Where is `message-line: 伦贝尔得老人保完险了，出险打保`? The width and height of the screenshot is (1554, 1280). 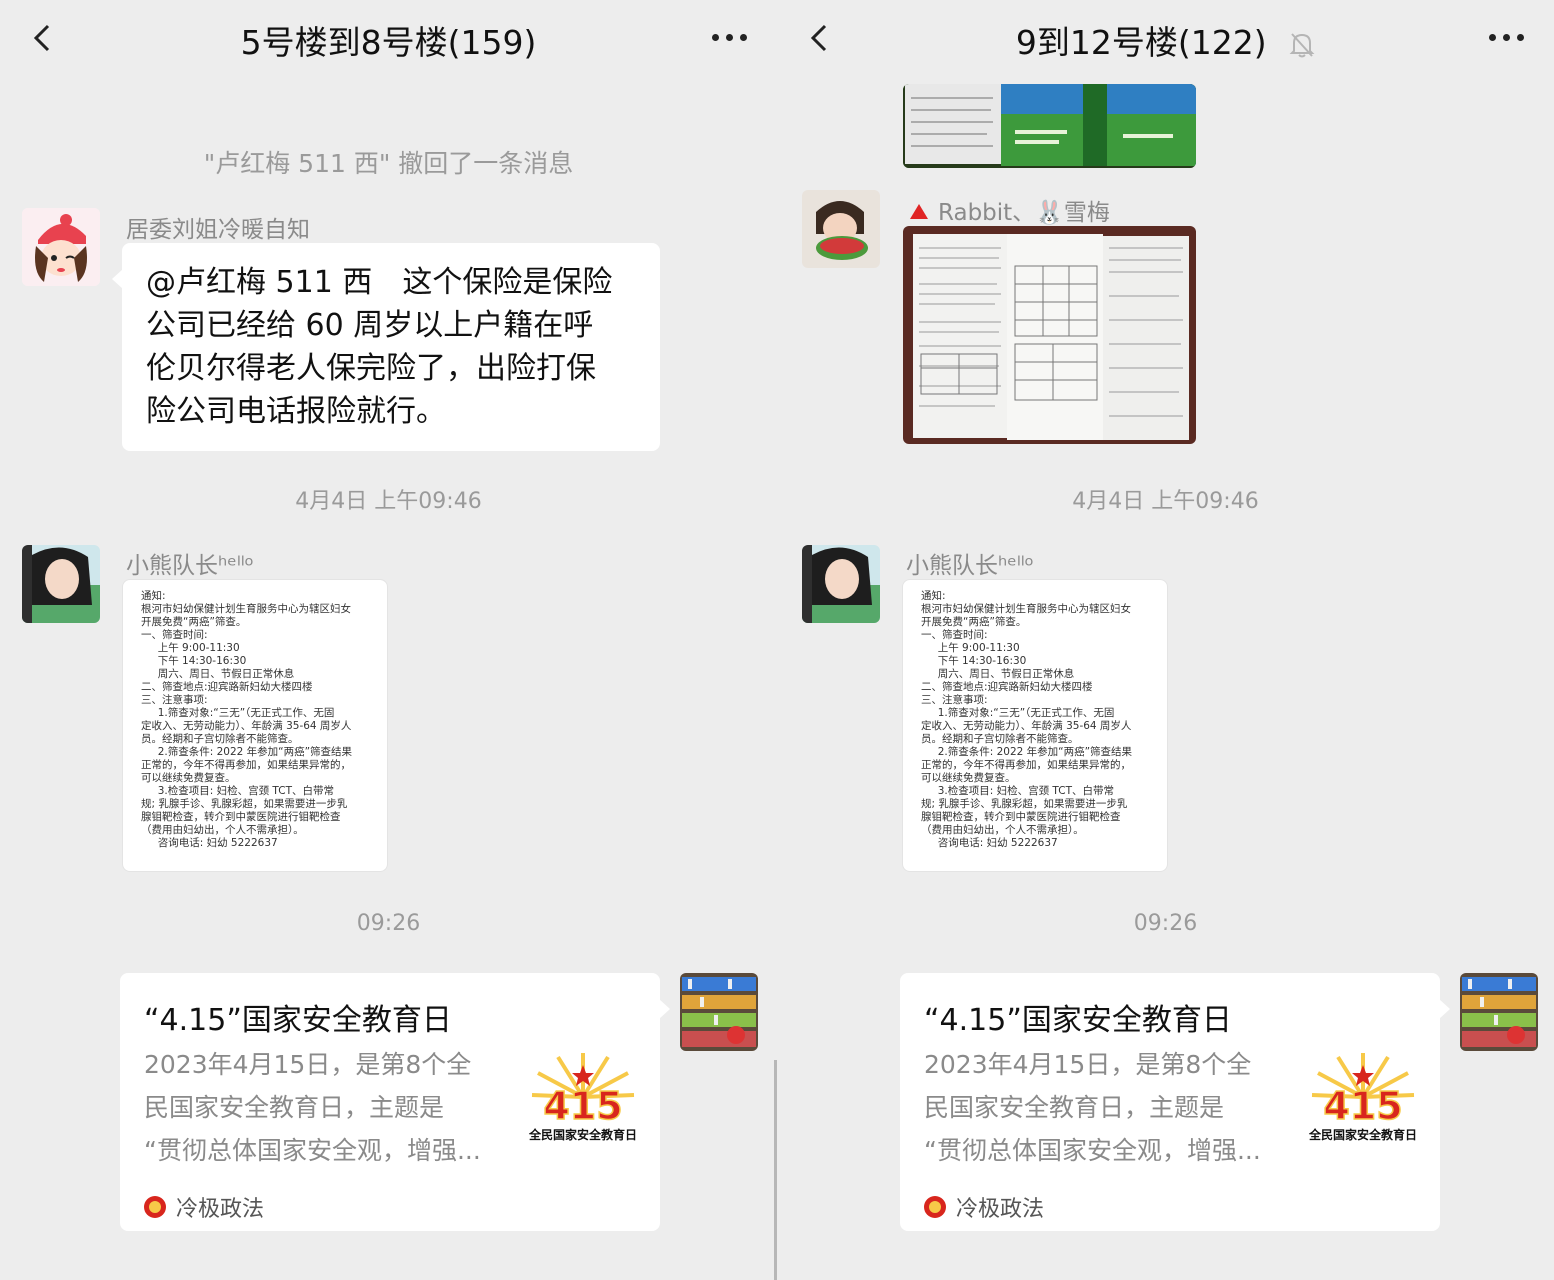
message-line: 伦贝尔得老人保完险了，出险打保 is located at coordinates (371, 368).